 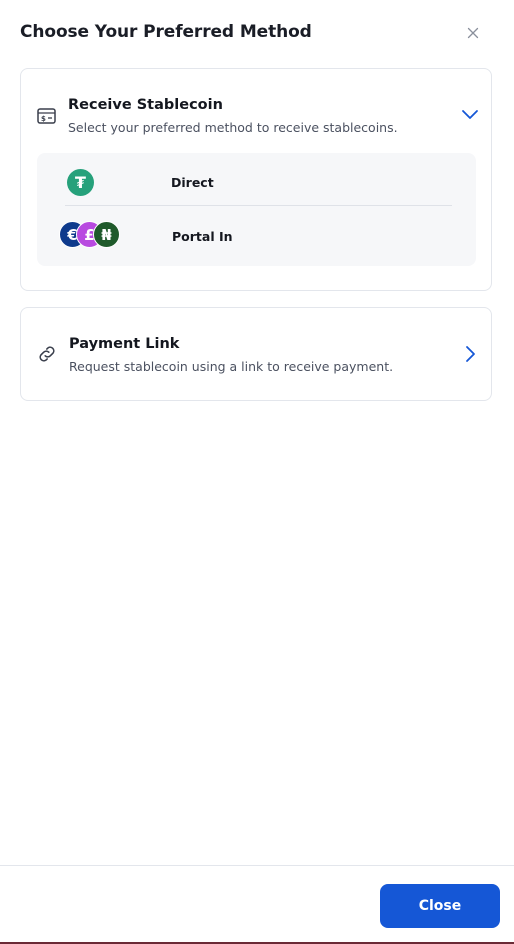 What do you see at coordinates (124, 344) in the screenshot?
I see `payment-link-title: Payment Link` at bounding box center [124, 344].